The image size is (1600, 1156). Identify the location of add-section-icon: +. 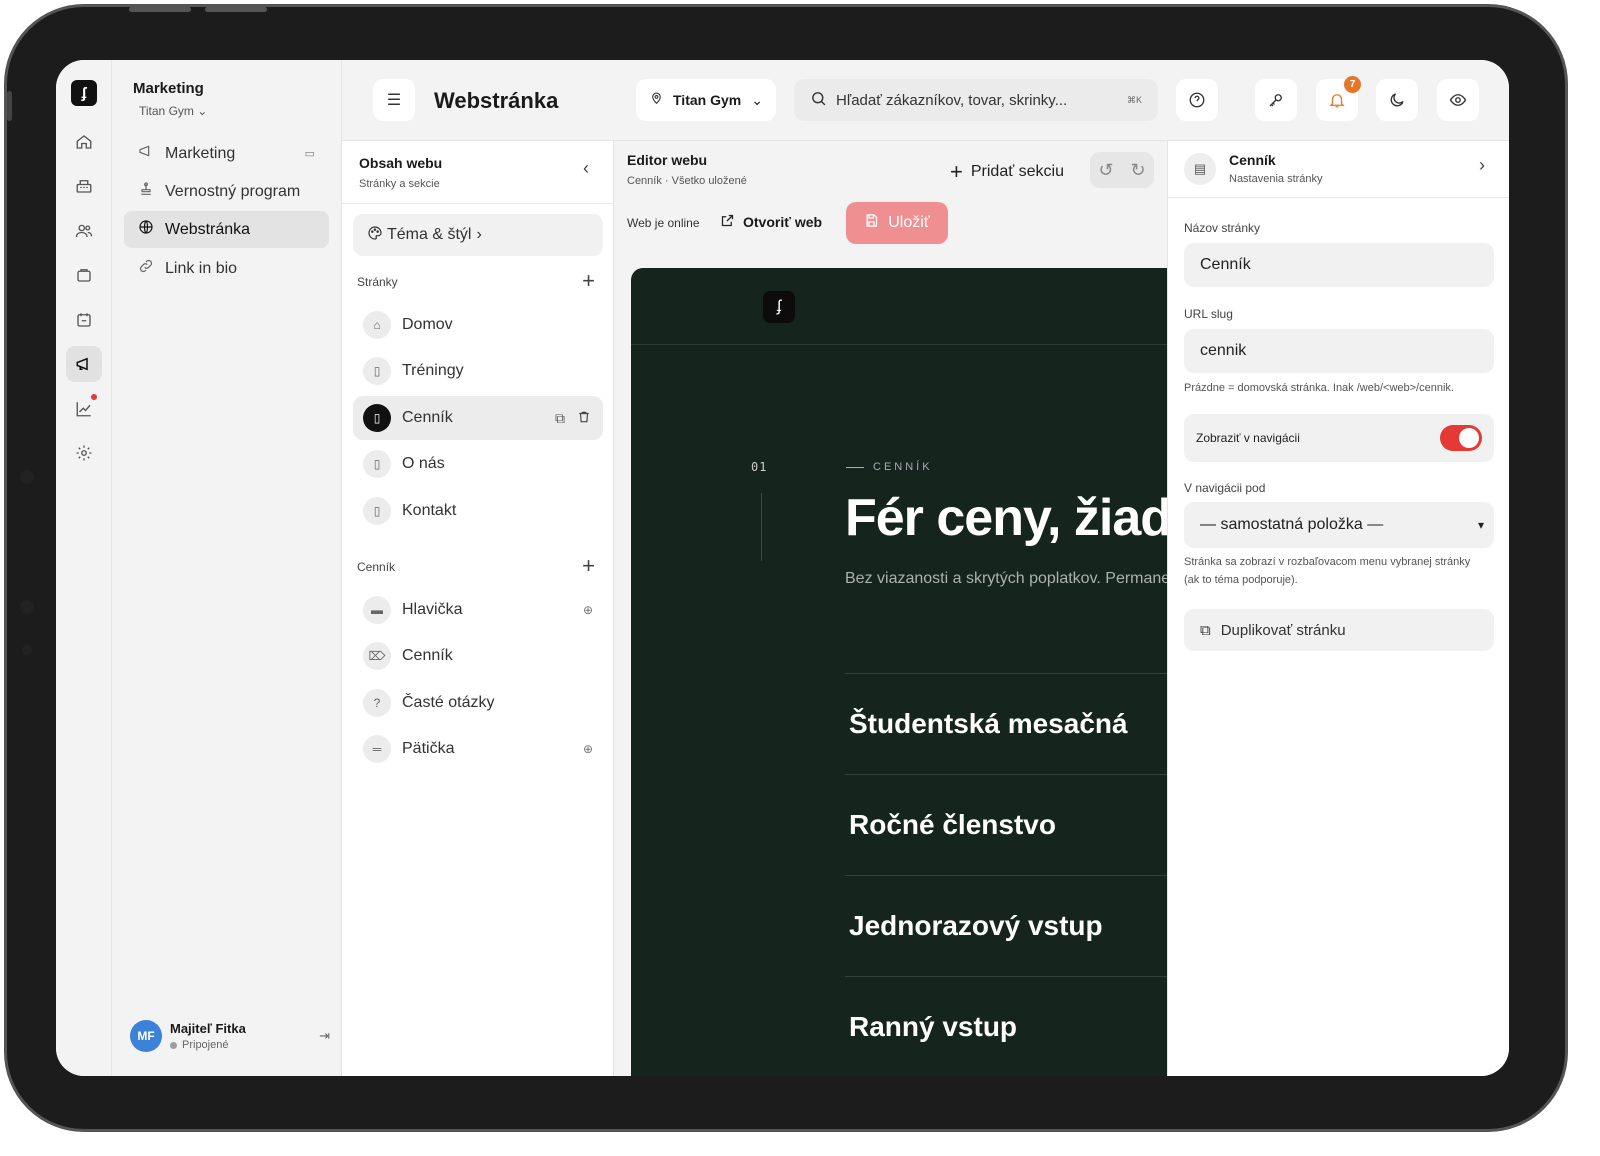
(588, 566).